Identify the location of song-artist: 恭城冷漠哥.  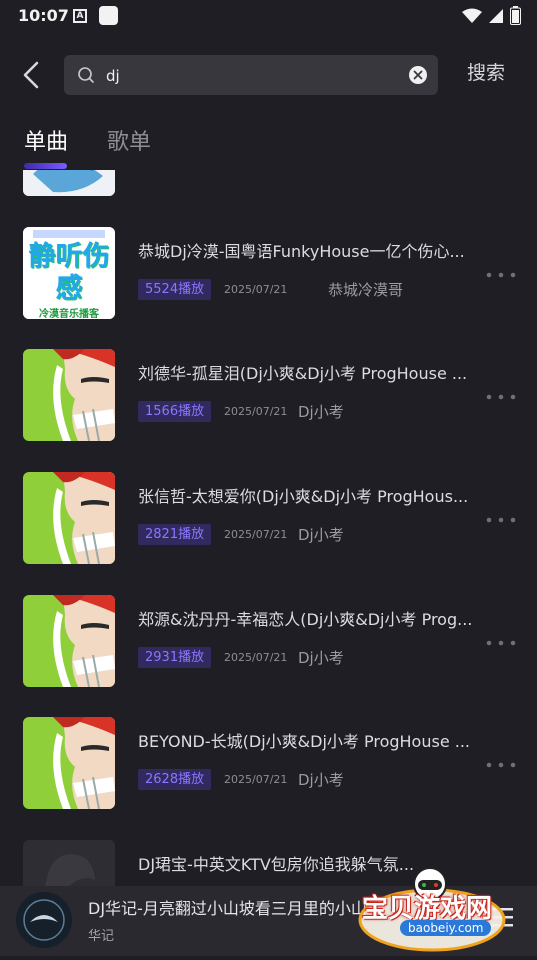
(366, 290).